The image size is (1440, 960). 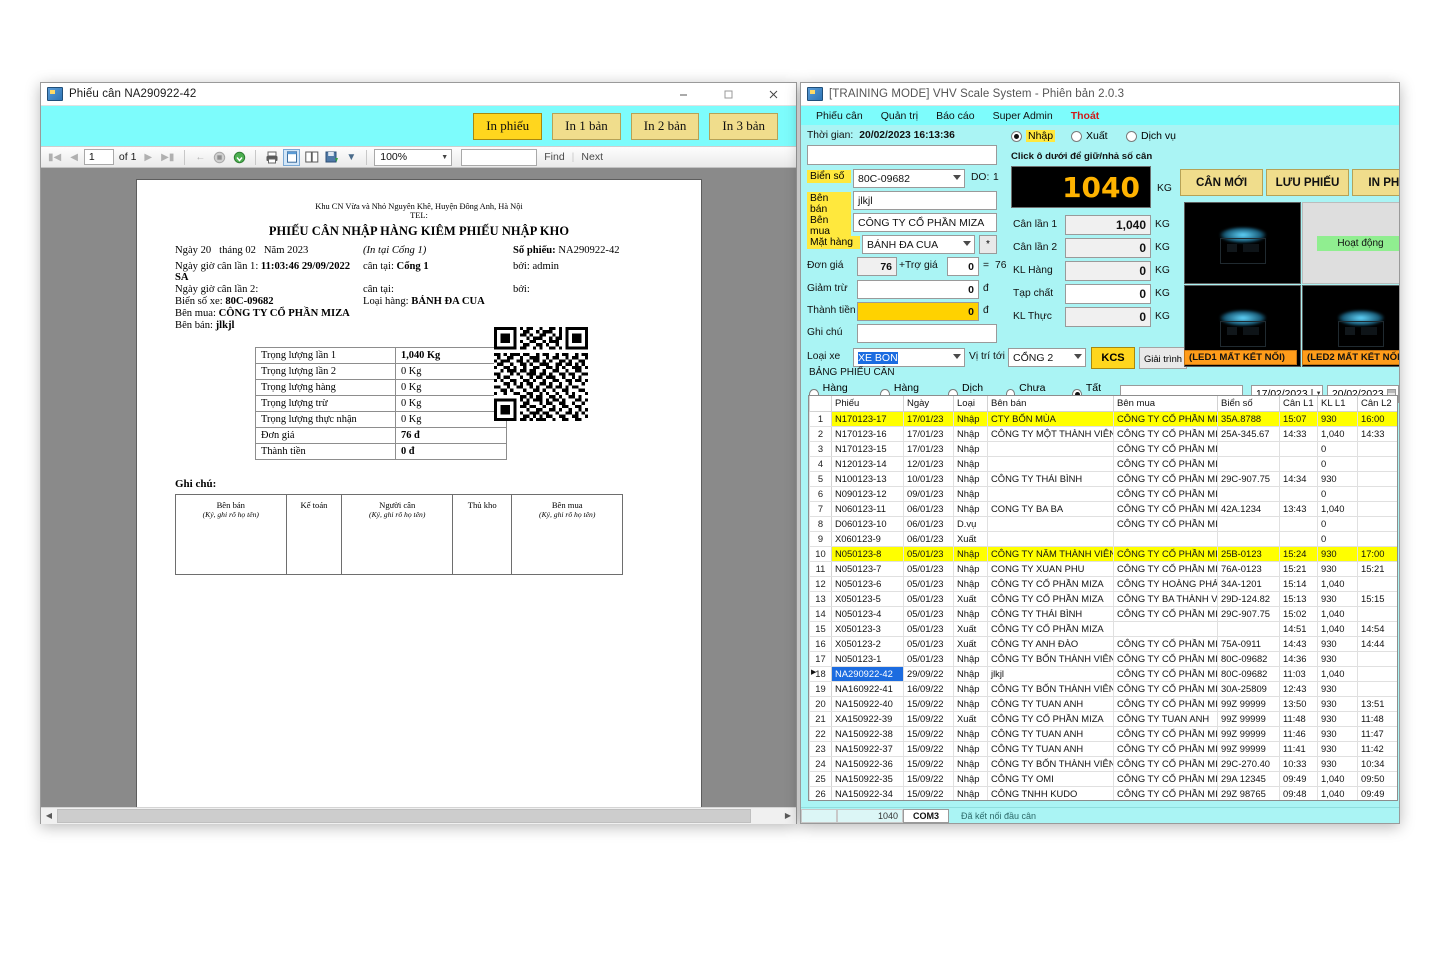 I want to click on cell-phieu: NA150922-35, so click(x=867, y=778).